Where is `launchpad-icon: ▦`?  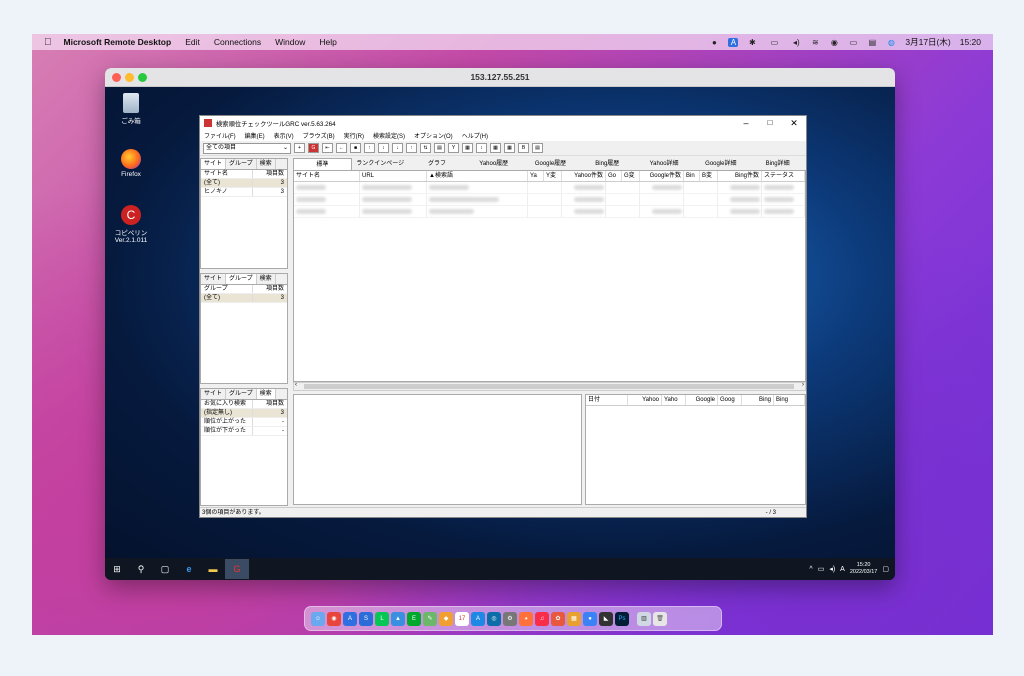 launchpad-icon: ▦ is located at coordinates (574, 618).